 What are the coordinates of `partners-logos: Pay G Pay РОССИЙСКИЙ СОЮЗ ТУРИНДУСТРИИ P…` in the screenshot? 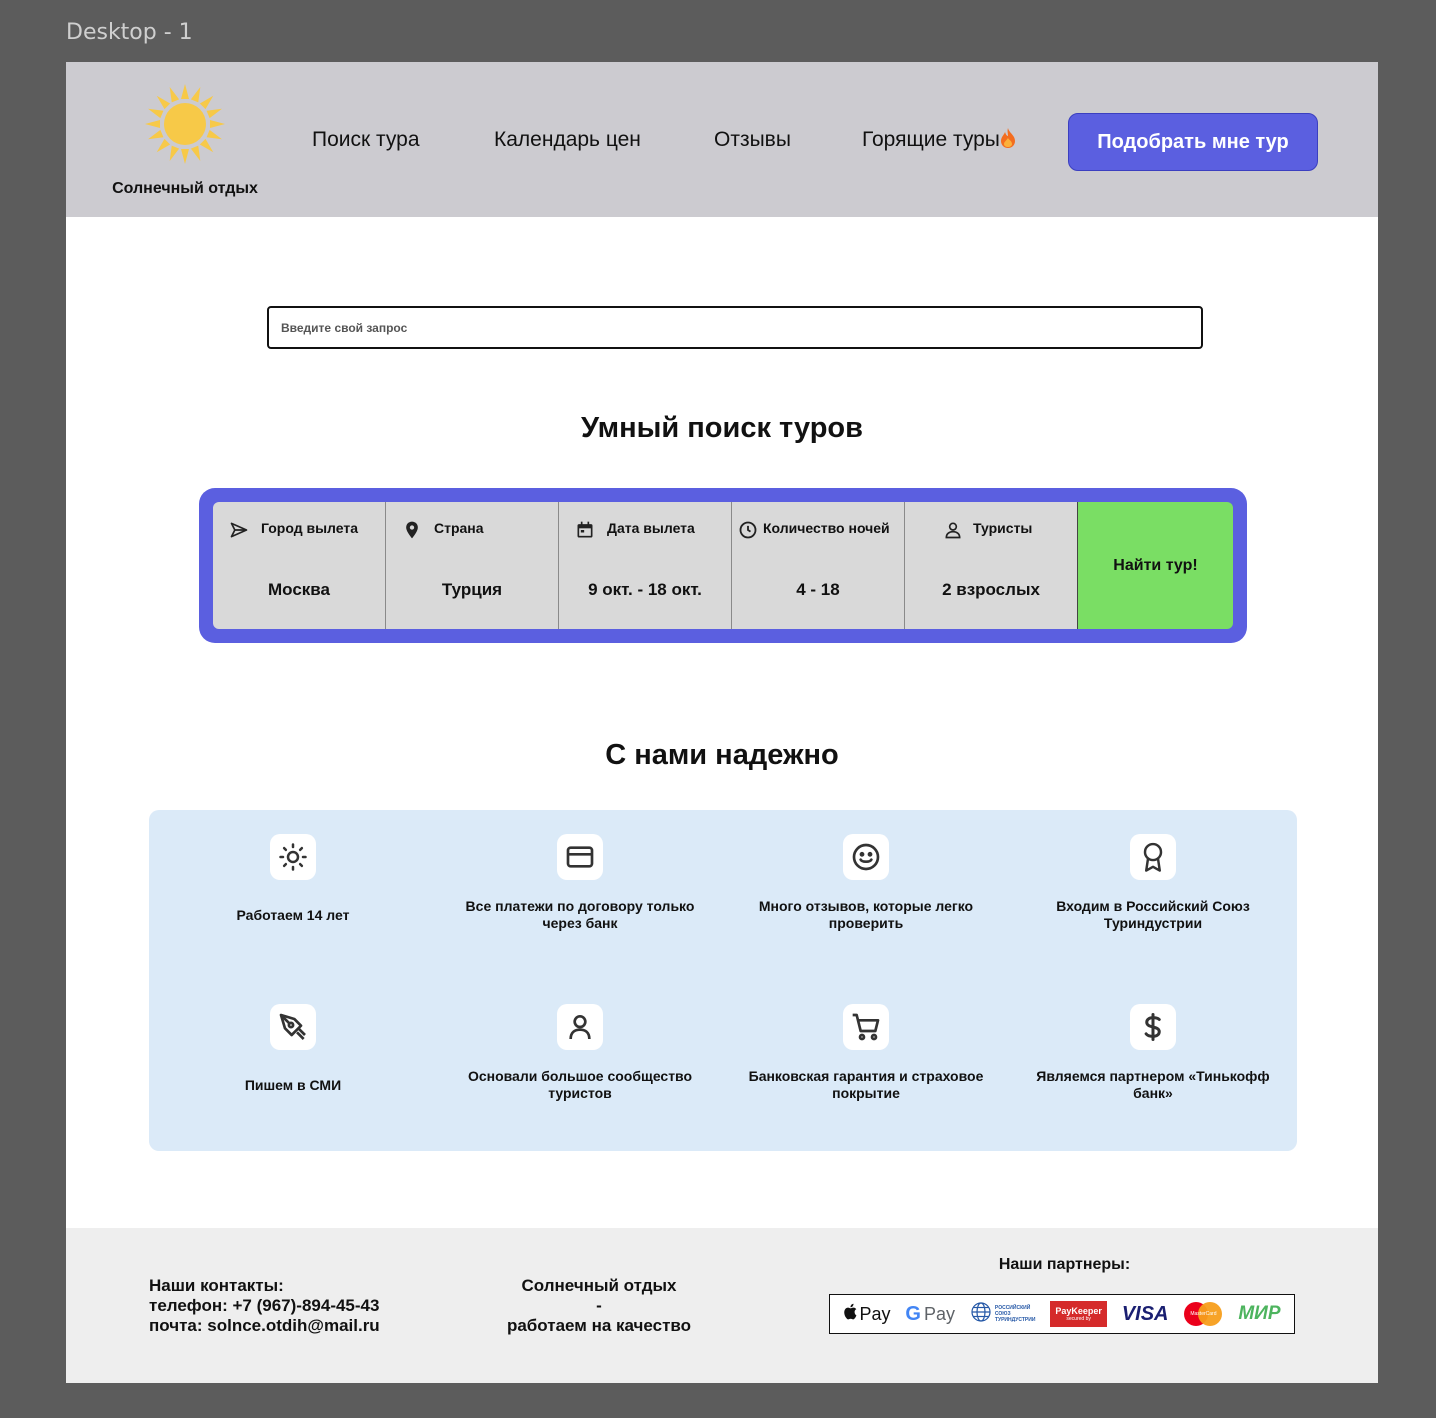 It's located at (1062, 1314).